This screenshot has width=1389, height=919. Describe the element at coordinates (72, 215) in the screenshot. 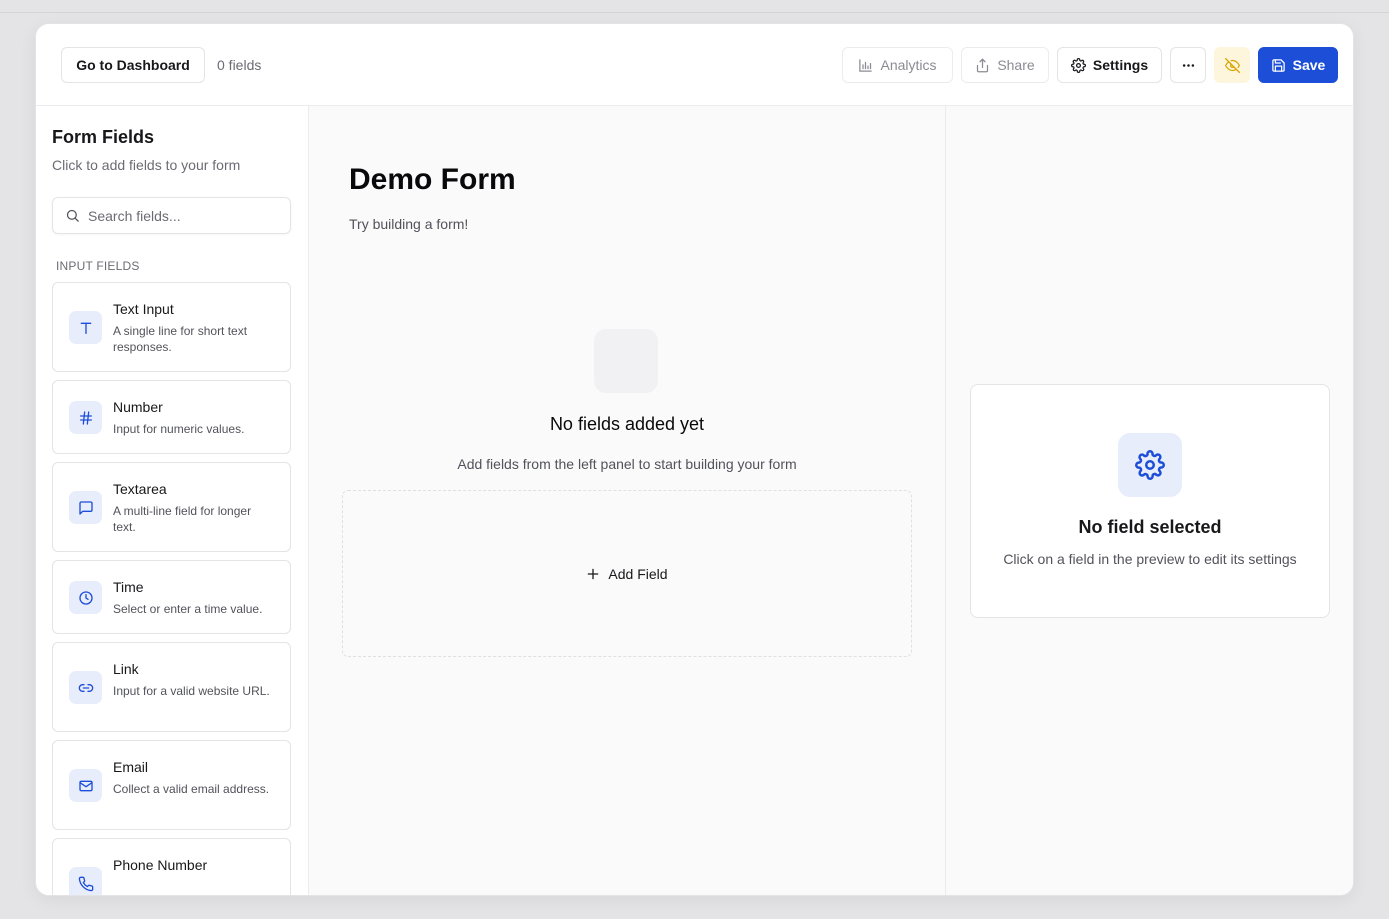

I see `search-icon` at that location.